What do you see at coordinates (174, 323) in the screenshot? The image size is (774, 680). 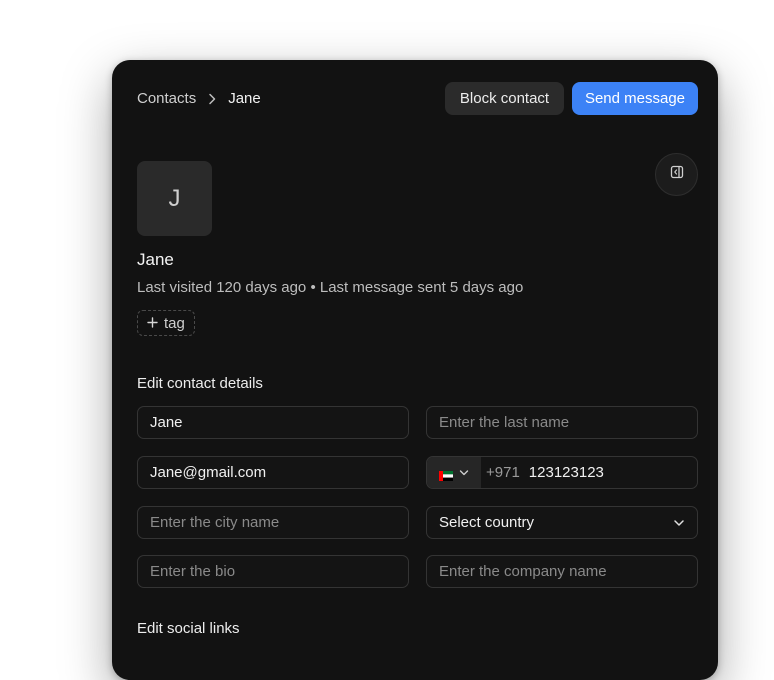 I see `add-tag-label: tag` at bounding box center [174, 323].